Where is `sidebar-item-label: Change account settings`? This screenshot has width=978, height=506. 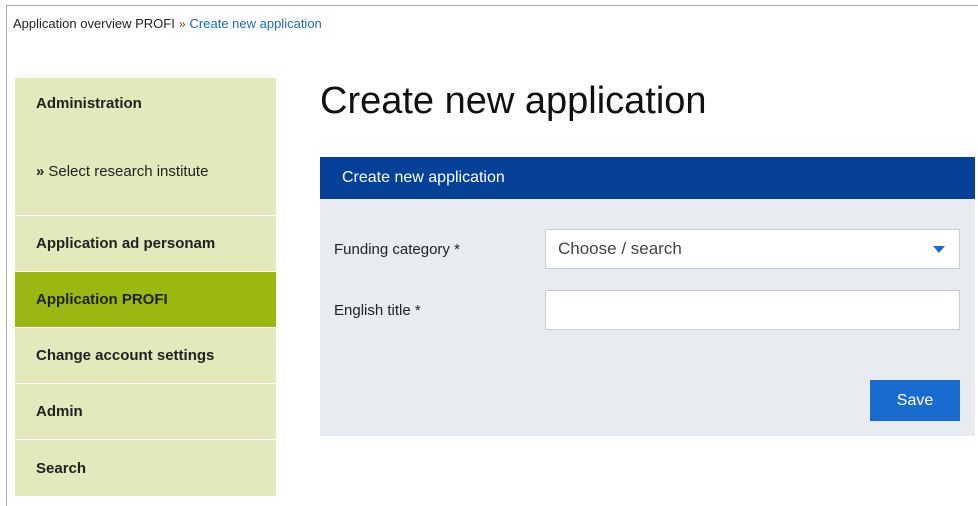 sidebar-item-label: Change account settings is located at coordinates (125, 355).